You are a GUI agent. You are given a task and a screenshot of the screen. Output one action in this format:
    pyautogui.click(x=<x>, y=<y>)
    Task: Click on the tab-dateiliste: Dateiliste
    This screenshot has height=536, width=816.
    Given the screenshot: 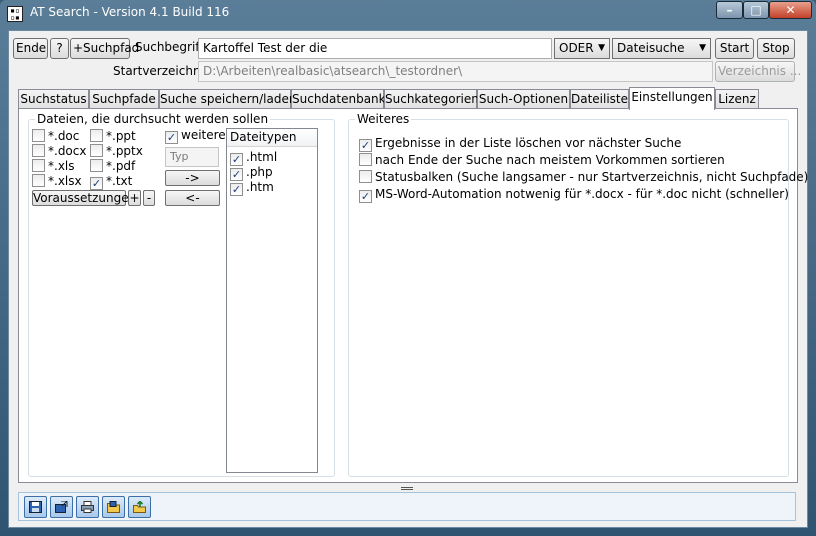 What is the action you would take?
    pyautogui.click(x=599, y=99)
    